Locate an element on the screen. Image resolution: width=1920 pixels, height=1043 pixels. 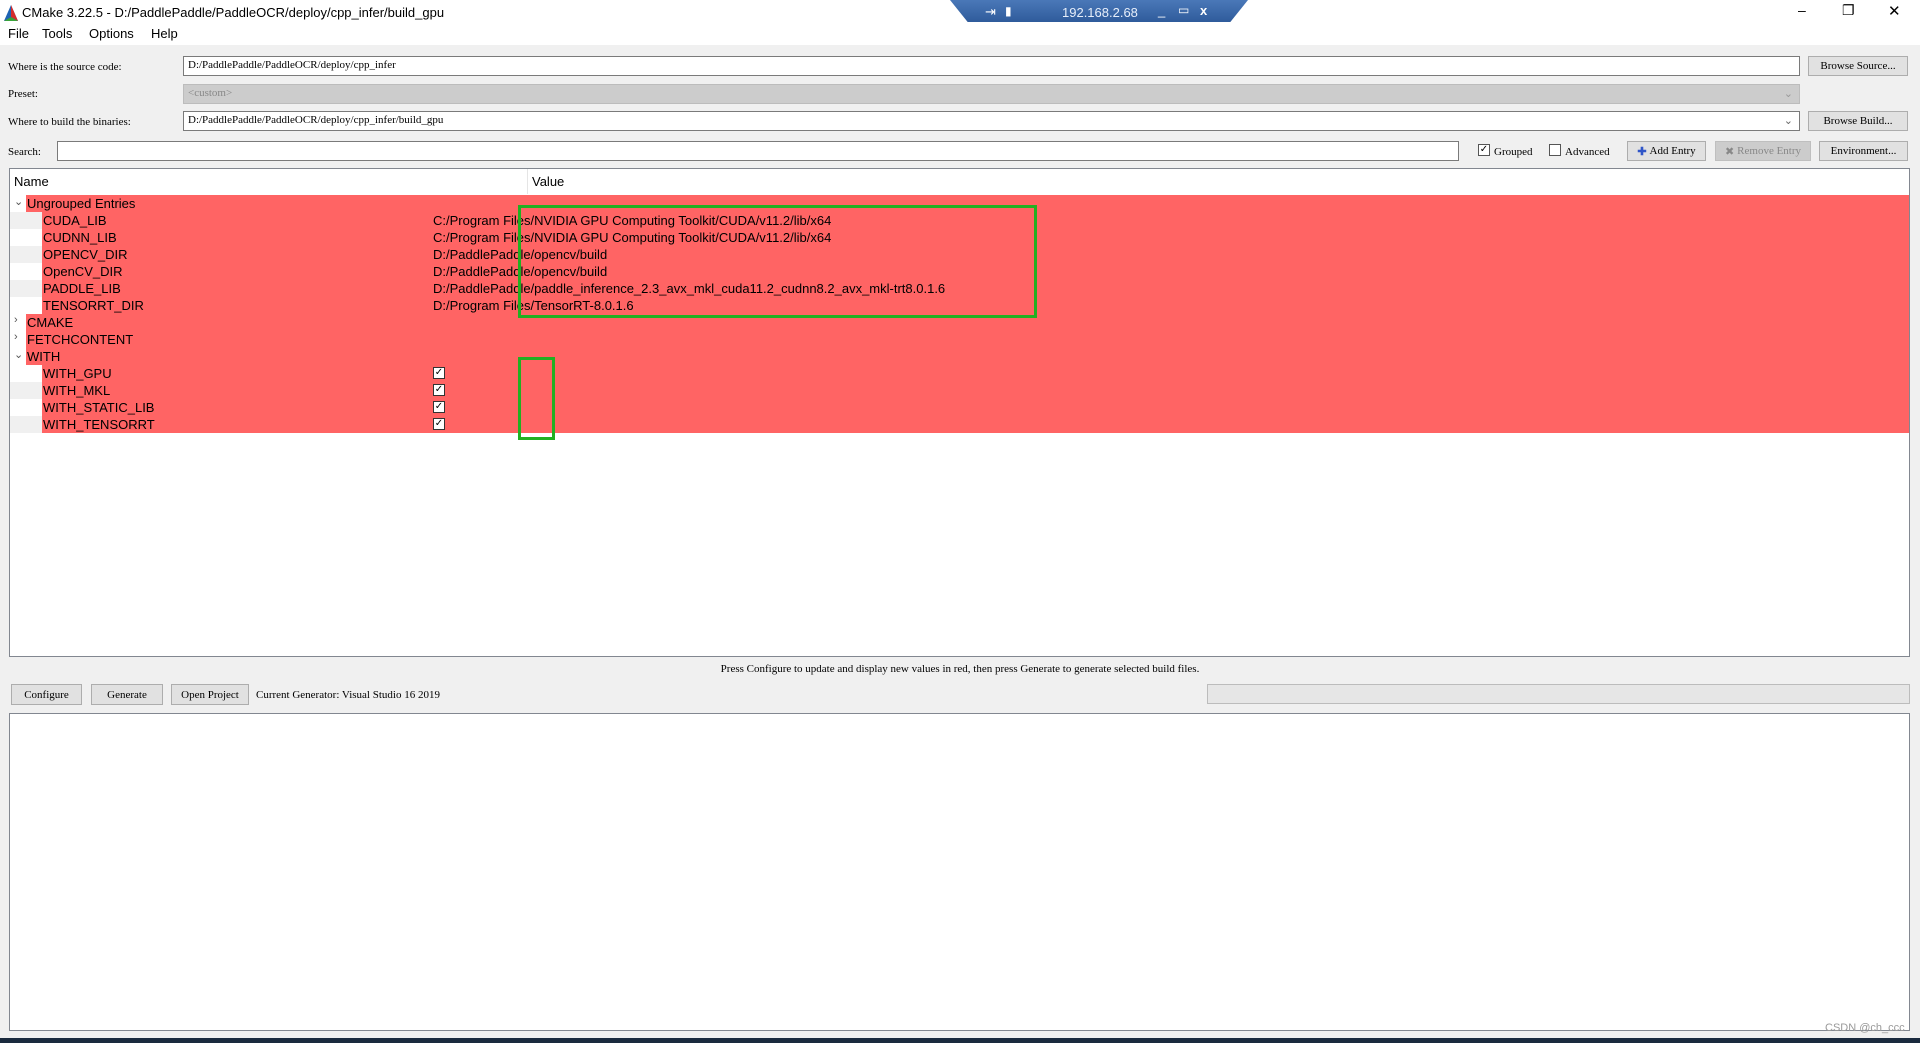
tree-group-row: ⌄ WITH is located at coordinates (959, 356).